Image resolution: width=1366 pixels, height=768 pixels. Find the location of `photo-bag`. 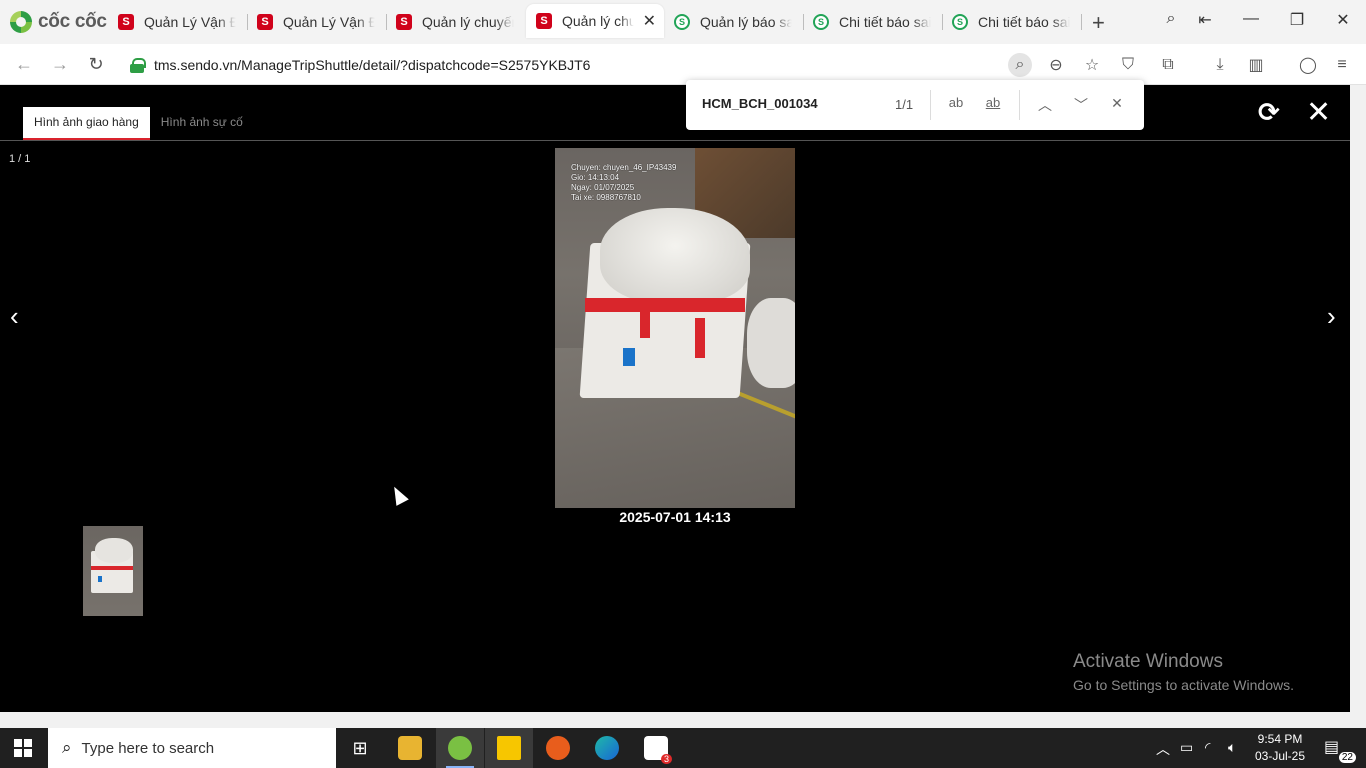

photo-bag is located at coordinates (675, 255).